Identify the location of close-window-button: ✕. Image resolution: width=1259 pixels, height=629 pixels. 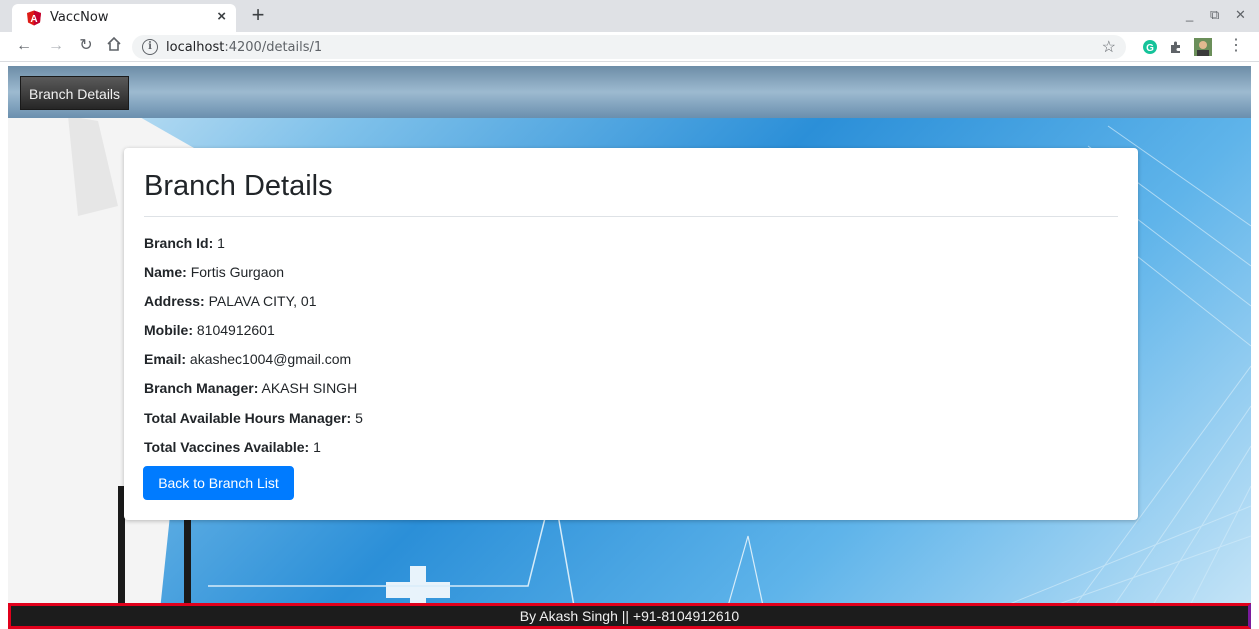
(1240, 15).